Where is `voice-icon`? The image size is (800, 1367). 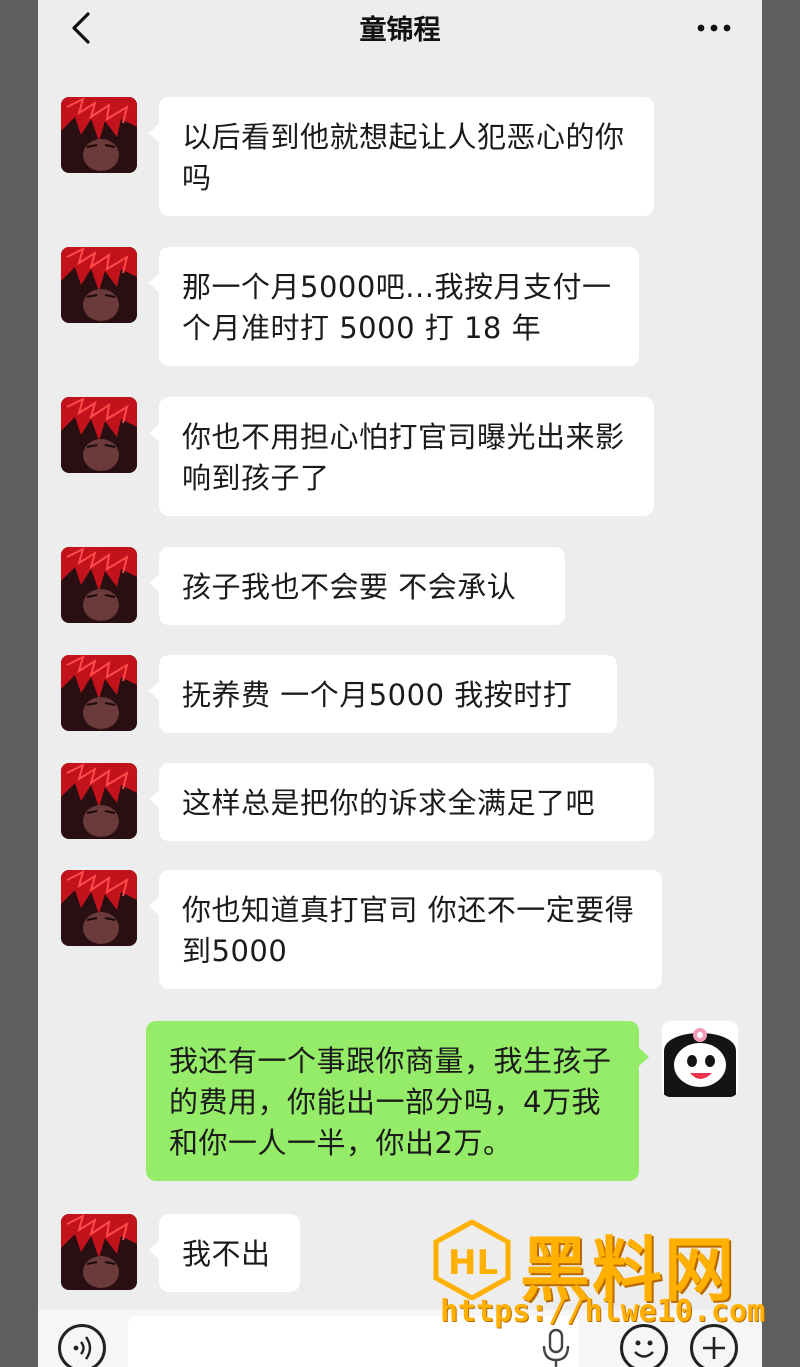
voice-icon is located at coordinates (82, 1348).